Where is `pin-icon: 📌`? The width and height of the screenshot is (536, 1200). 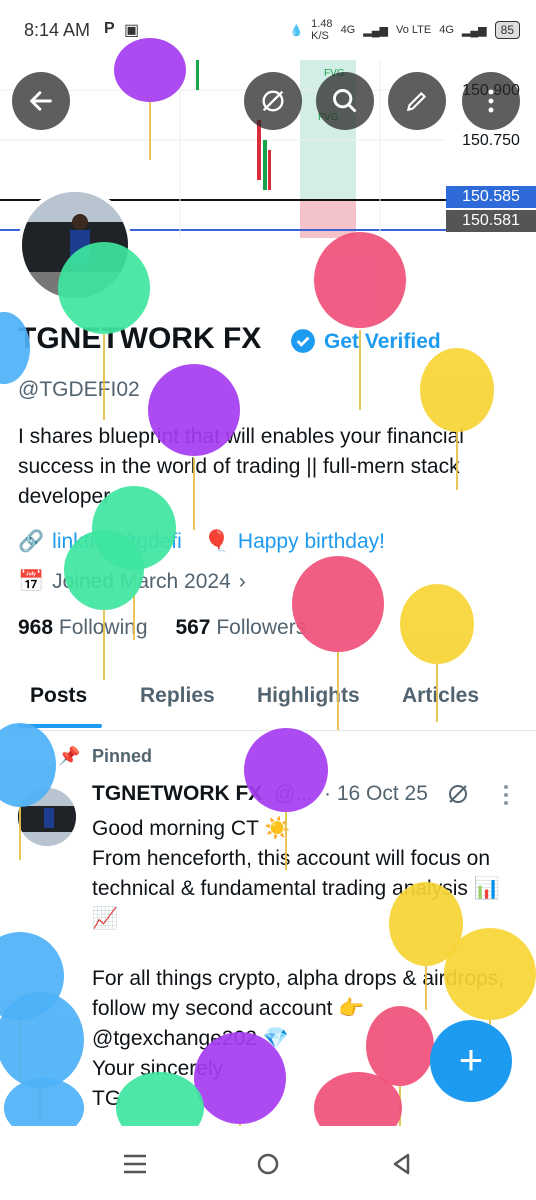
pin-icon: 📌 is located at coordinates (69, 756).